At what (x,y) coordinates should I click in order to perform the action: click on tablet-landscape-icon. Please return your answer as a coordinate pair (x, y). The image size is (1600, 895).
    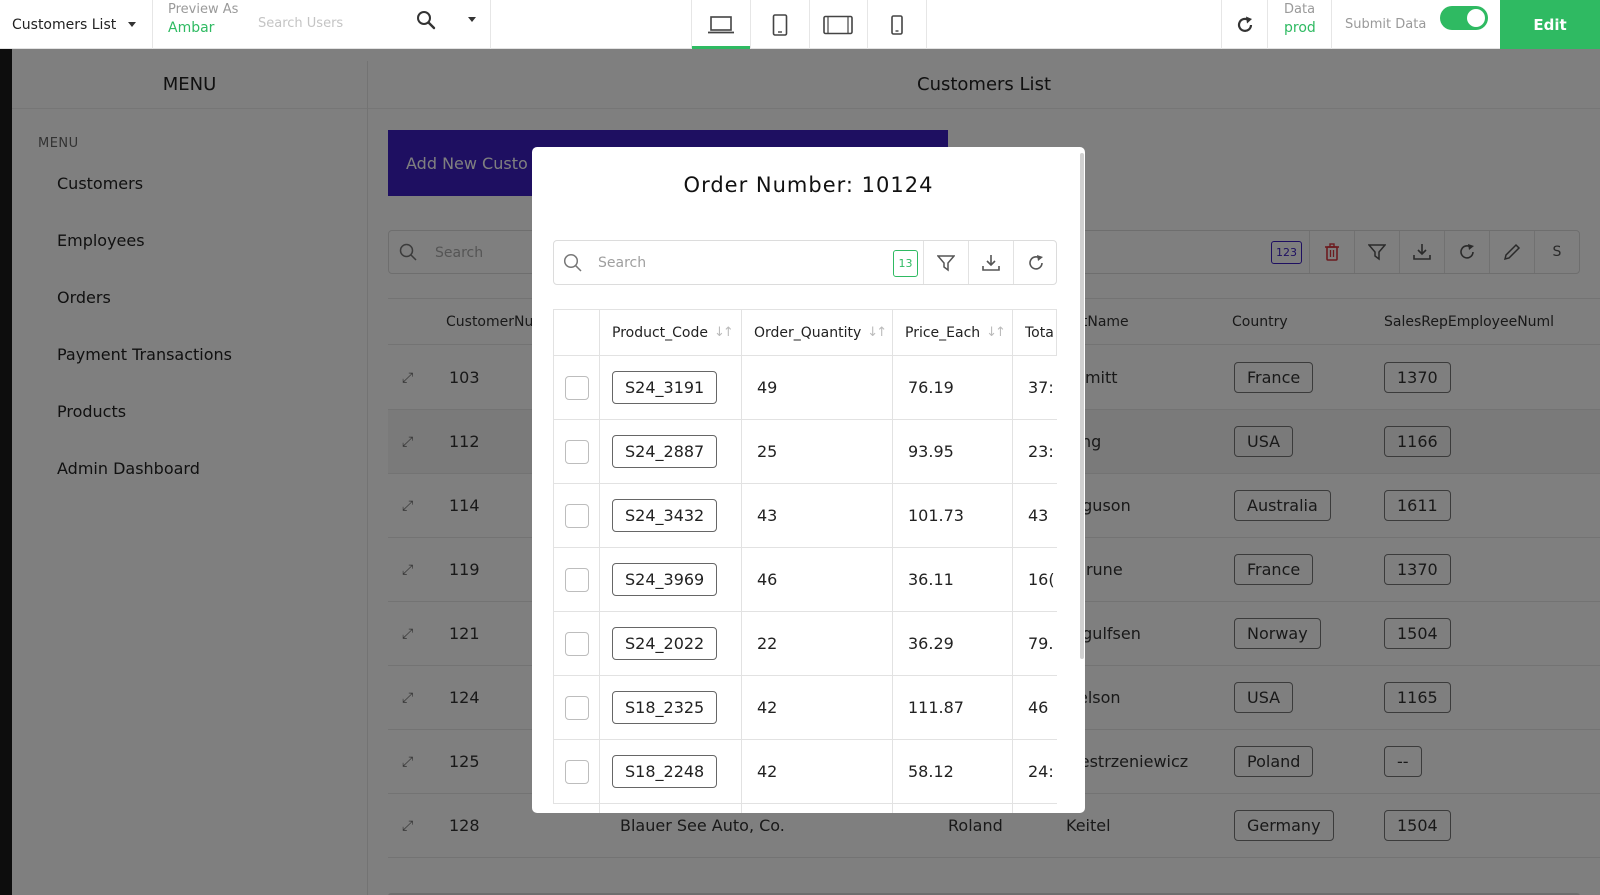
    Looking at the image, I should click on (838, 24).